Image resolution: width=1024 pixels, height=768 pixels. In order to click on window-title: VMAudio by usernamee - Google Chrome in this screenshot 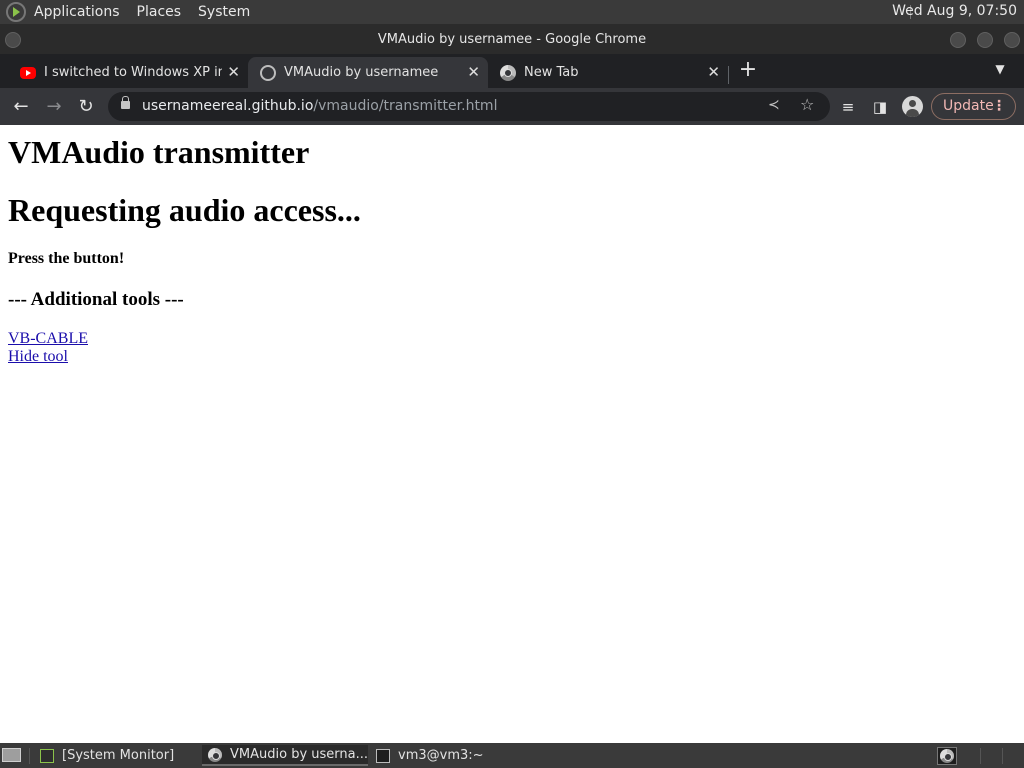, I will do `click(512, 39)`.